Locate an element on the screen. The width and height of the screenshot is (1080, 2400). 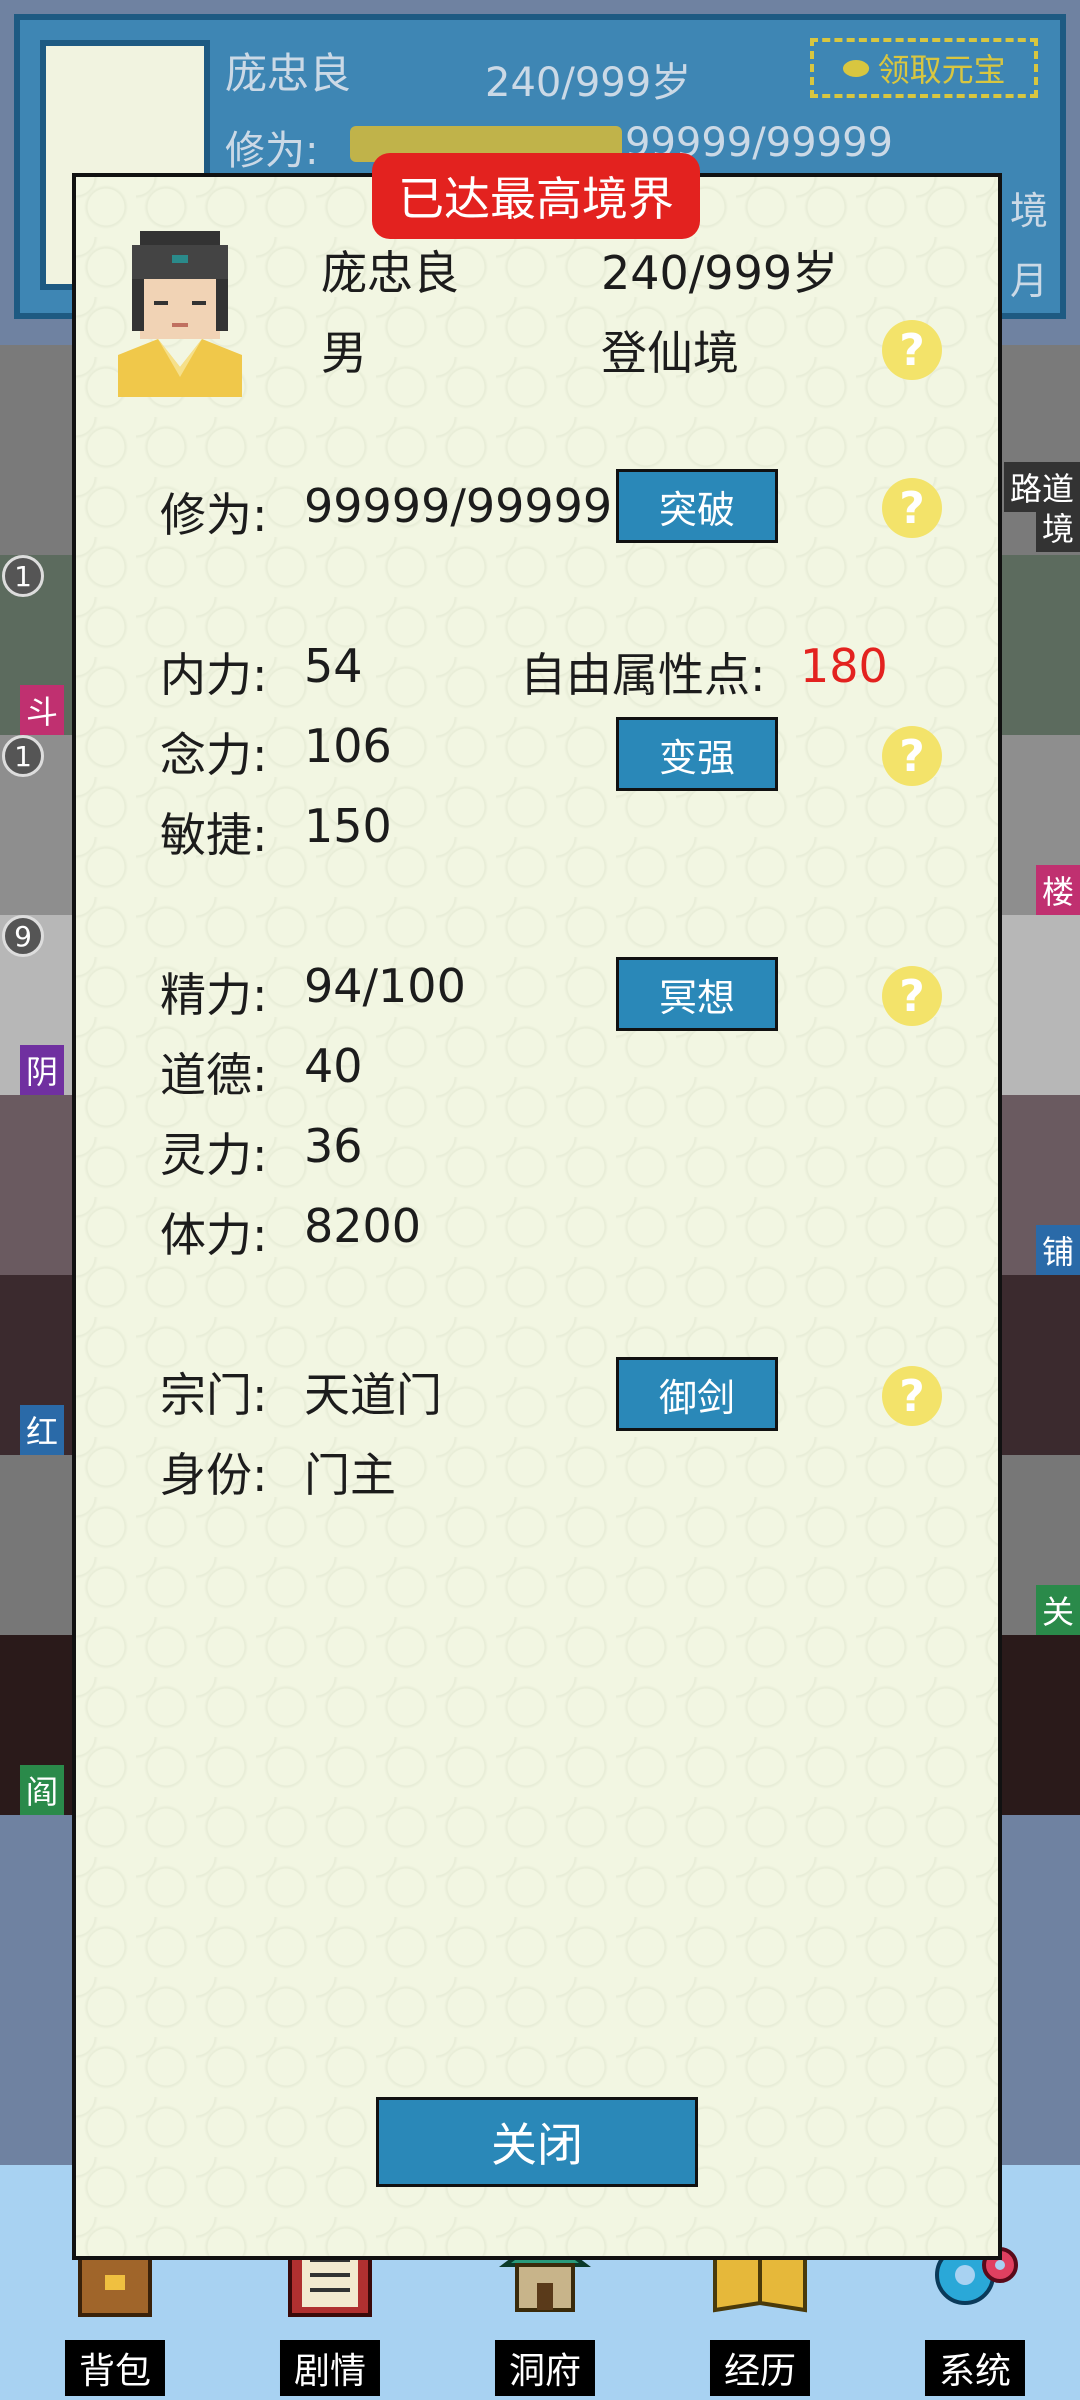
claim-ingot-button: ⬬ 领取元宝 is located at coordinates (924, 68).